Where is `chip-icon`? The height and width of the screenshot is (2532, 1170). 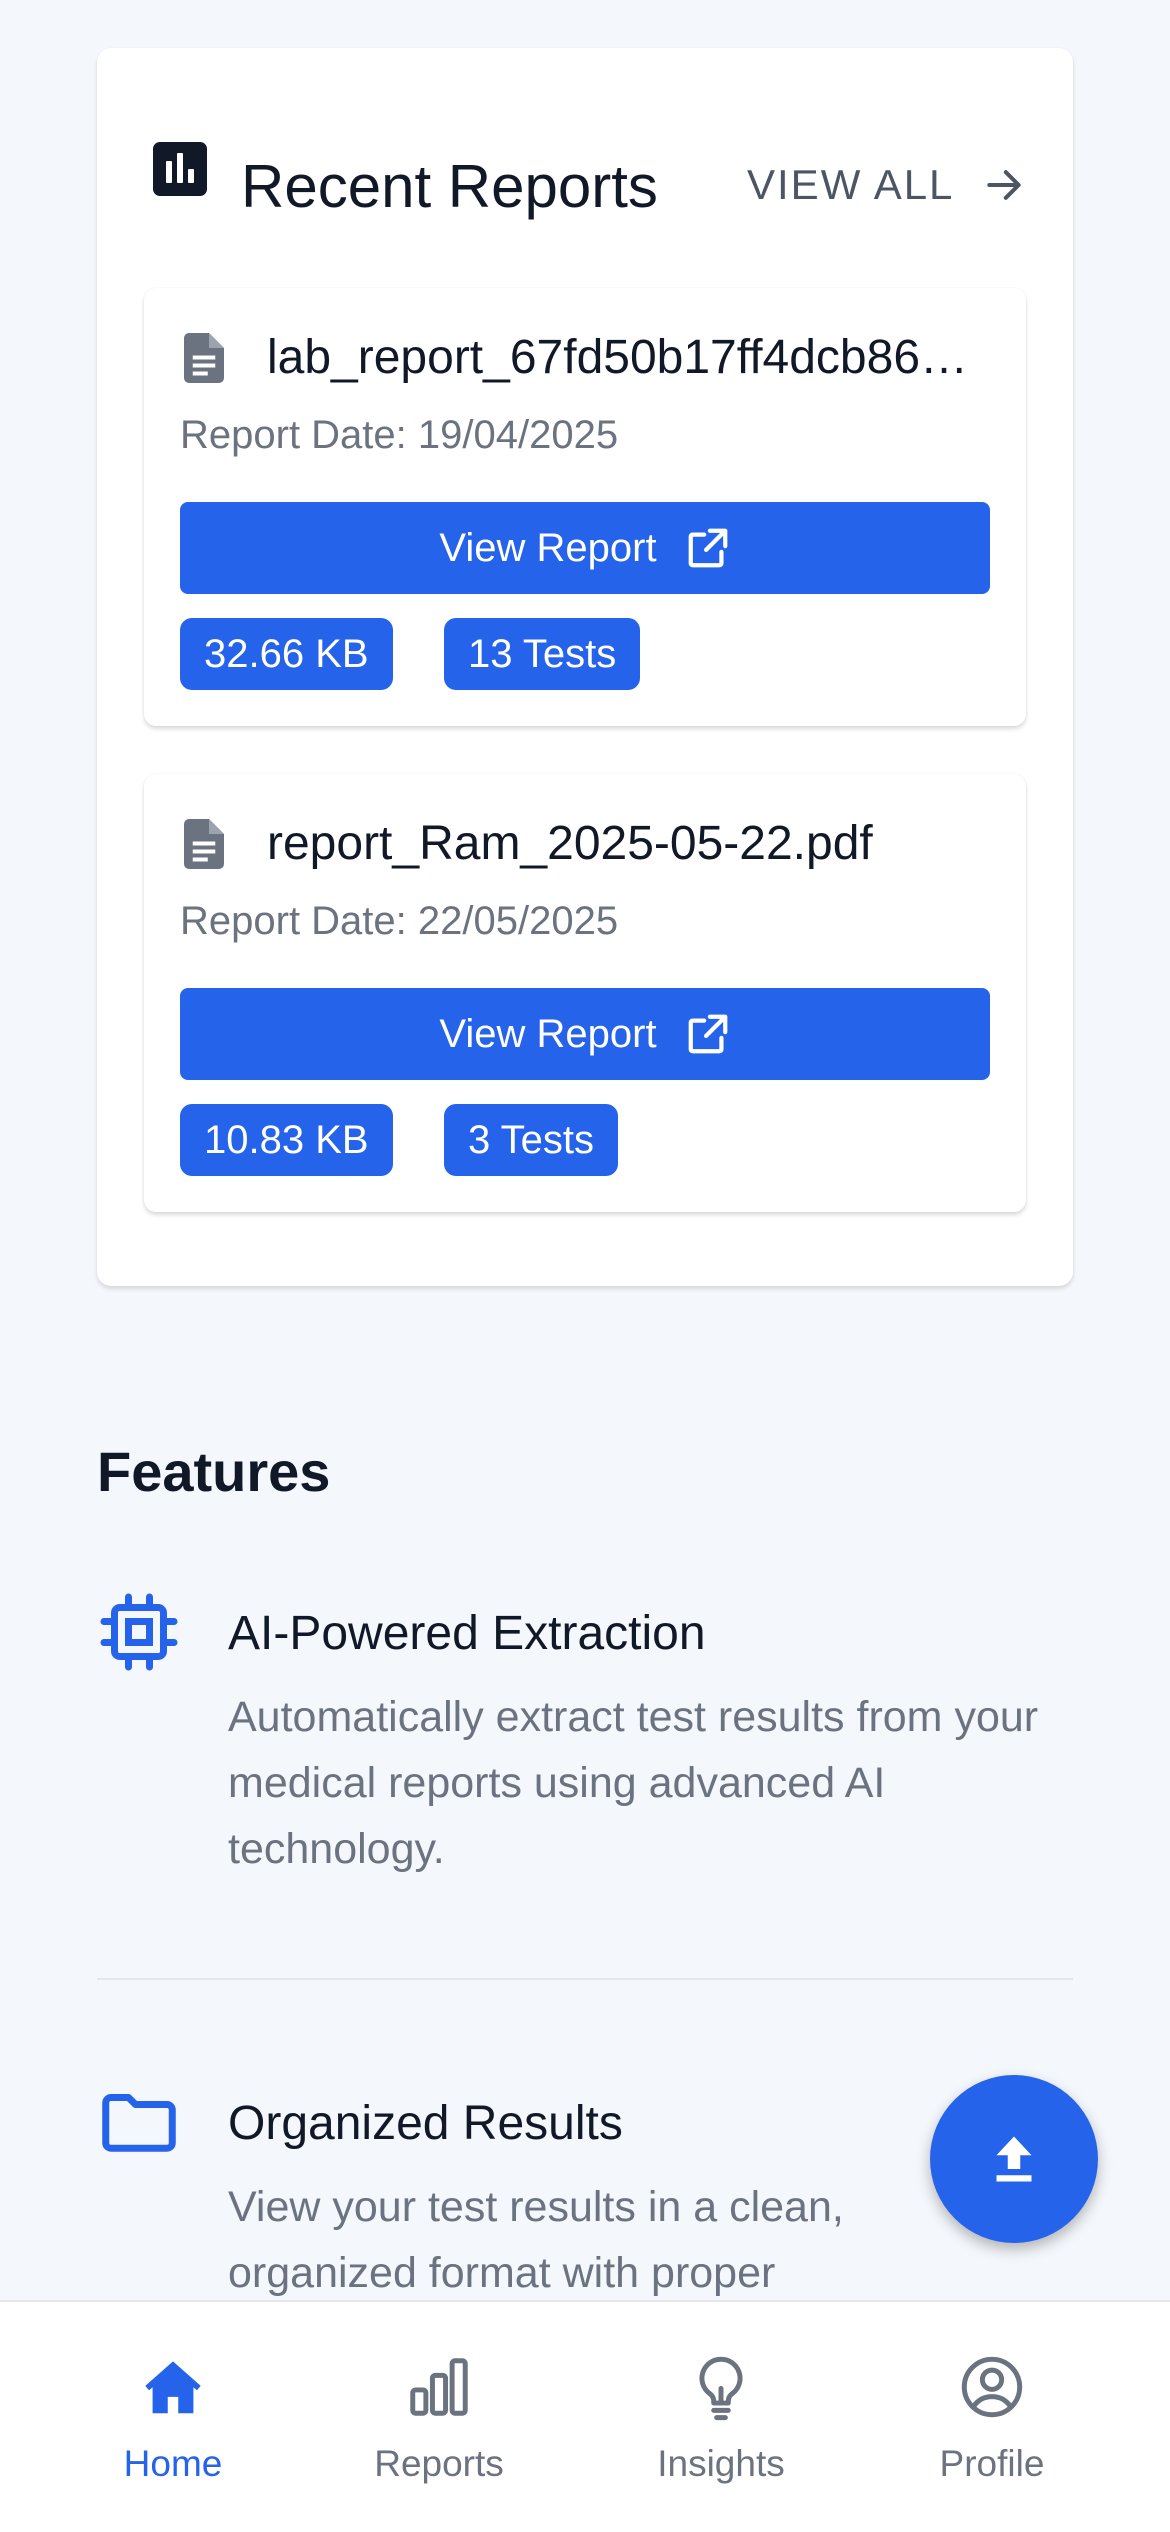
chip-icon is located at coordinates (139, 1632).